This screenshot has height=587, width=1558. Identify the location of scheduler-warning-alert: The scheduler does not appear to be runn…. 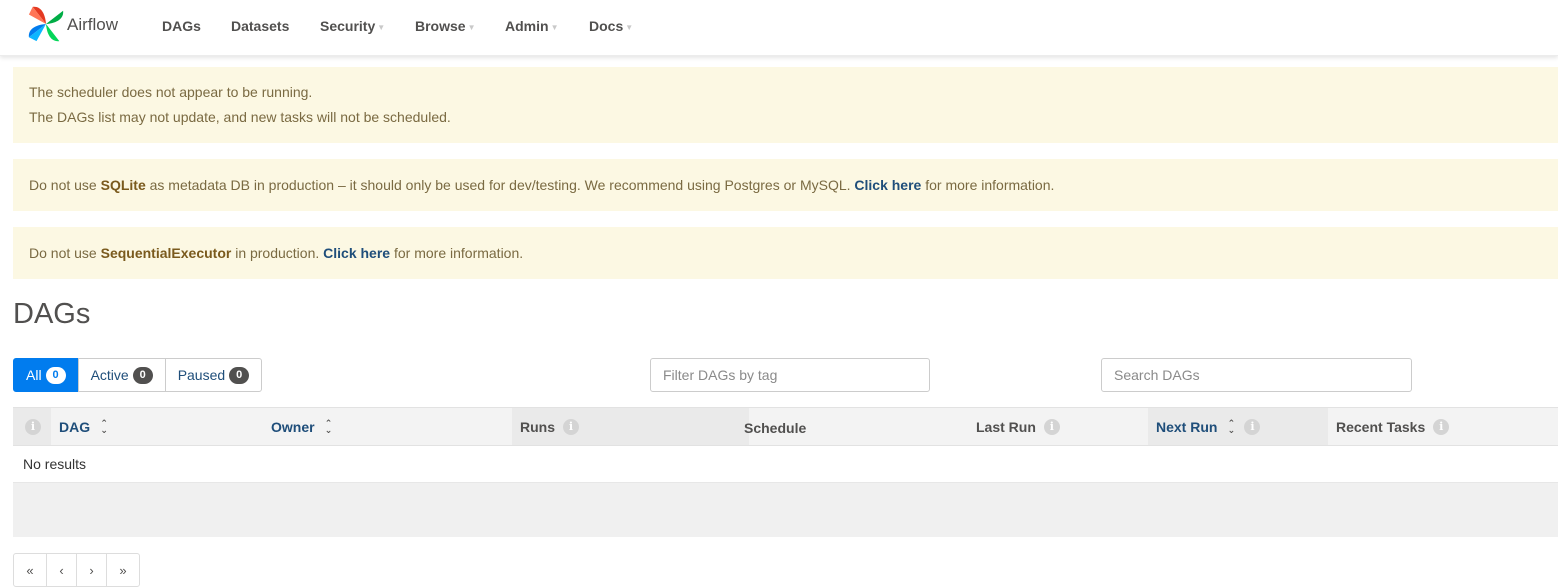
(785, 105).